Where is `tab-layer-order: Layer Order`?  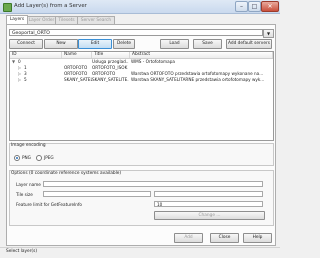
tab-layer-order: Layer Order is located at coordinates (41, 20).